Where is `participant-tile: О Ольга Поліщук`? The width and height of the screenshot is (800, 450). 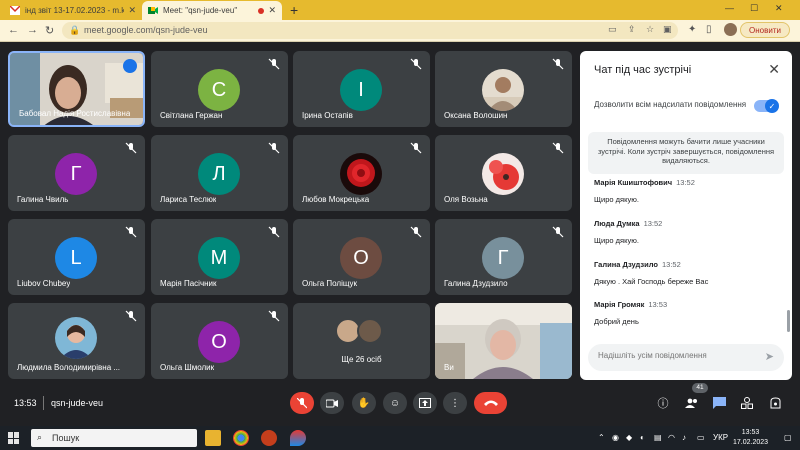 participant-tile: О Ольга Поліщук is located at coordinates (361, 257).